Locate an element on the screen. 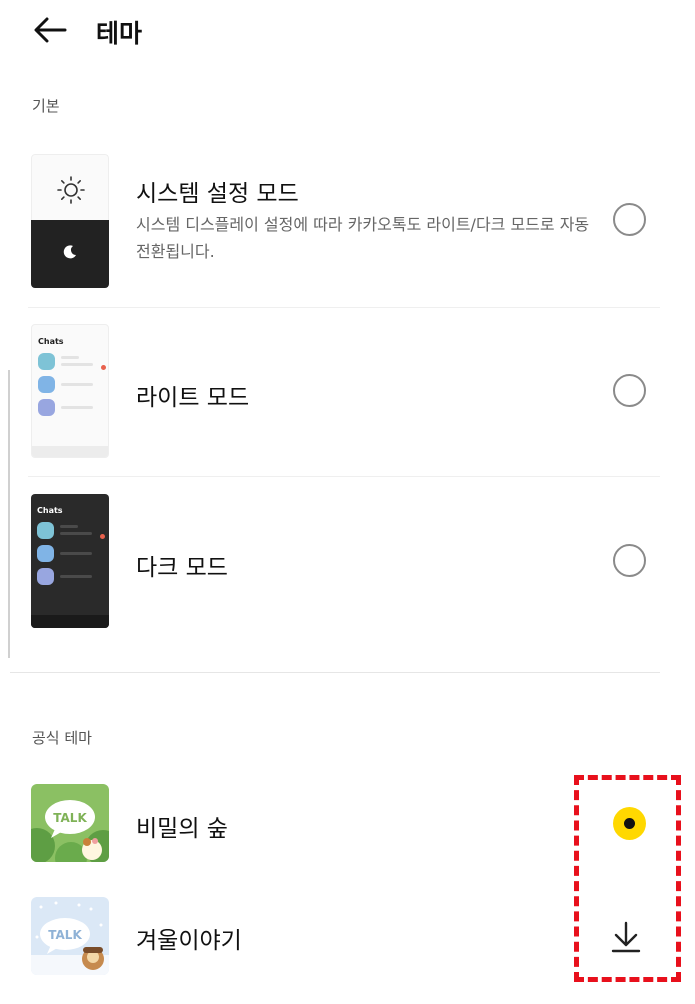 The height and width of the screenshot is (1004, 695). arrow-left-icon is located at coordinates (50, 30).